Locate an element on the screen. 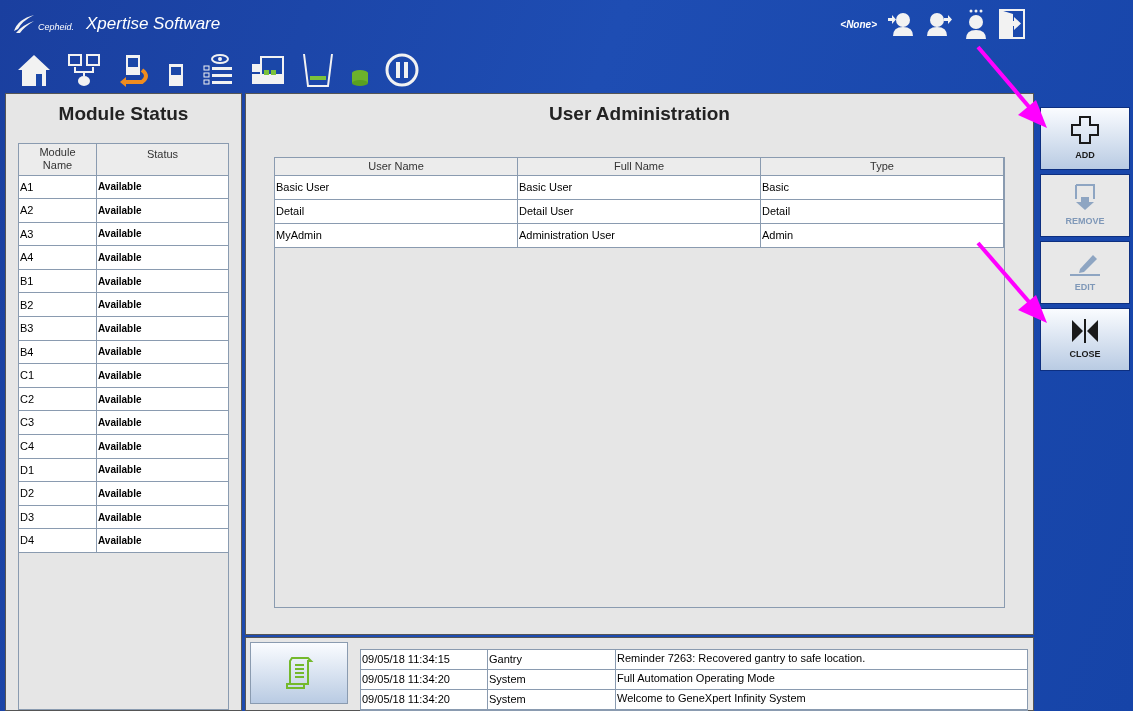 The width and height of the screenshot is (1133, 711). tray-arrow-icon is located at coordinates (1085, 196).